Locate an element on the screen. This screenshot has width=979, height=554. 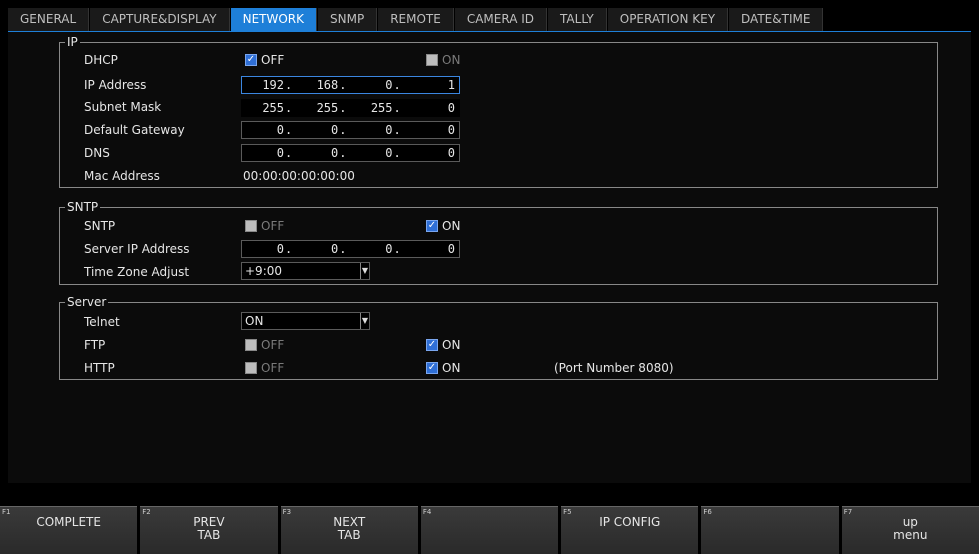
f5-ip-config-button: F5 IP CONFIG is located at coordinates (630, 530).